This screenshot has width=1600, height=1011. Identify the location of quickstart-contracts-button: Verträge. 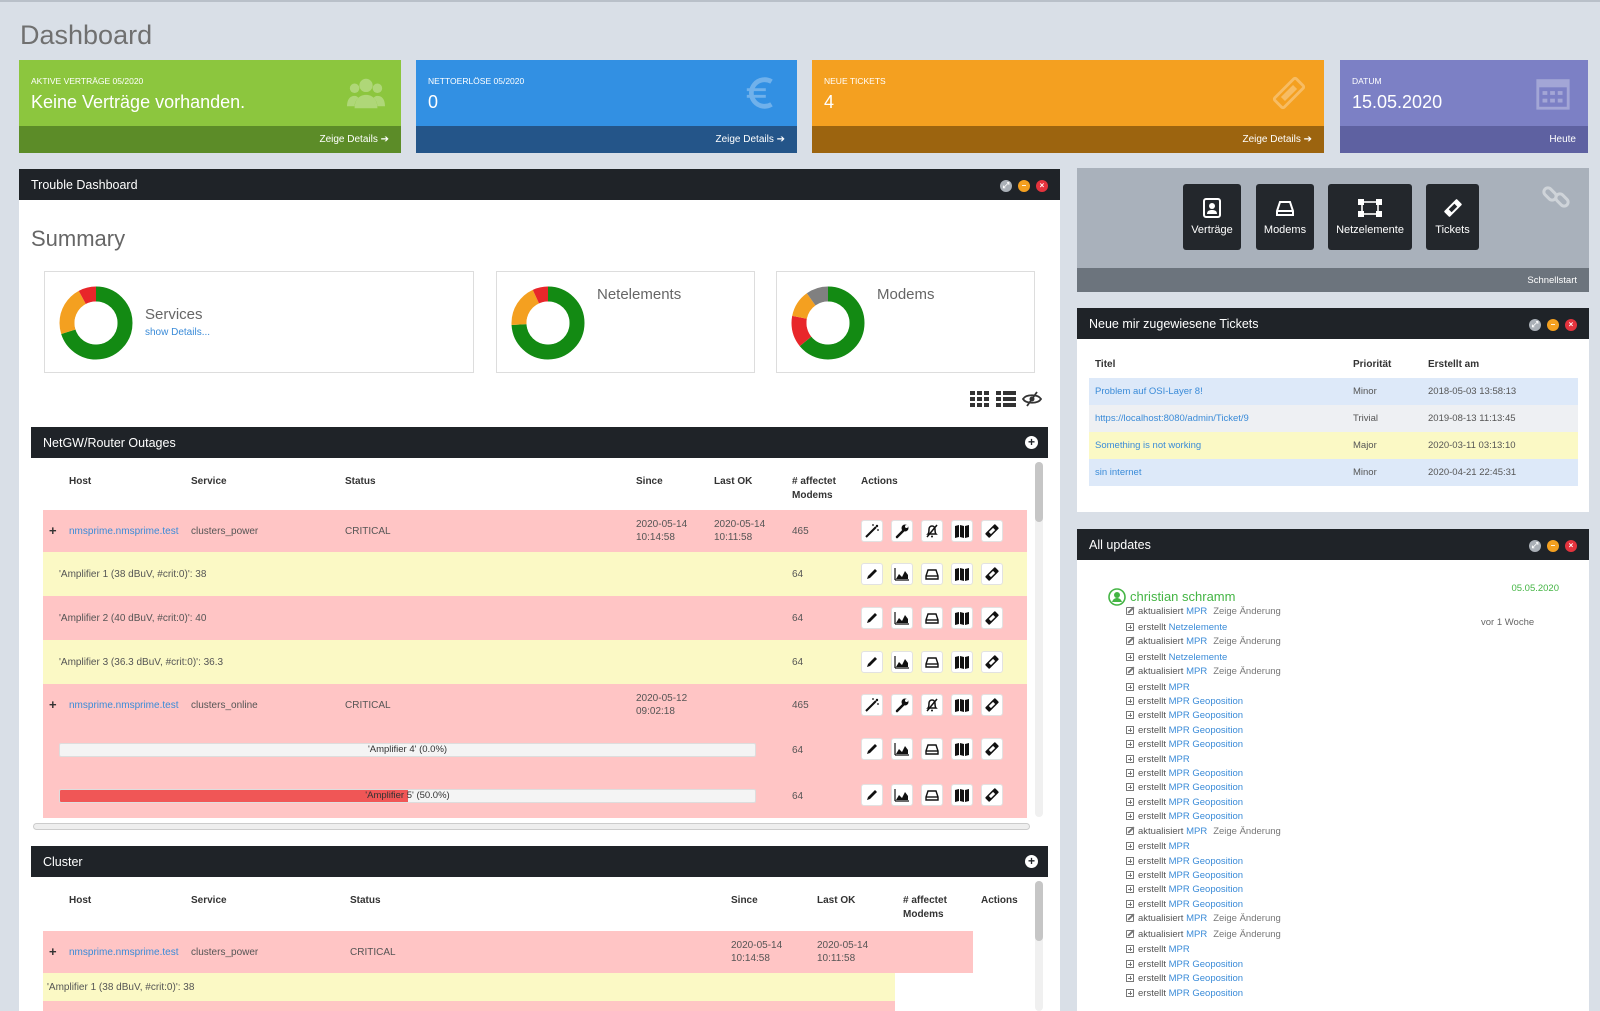
(1212, 217).